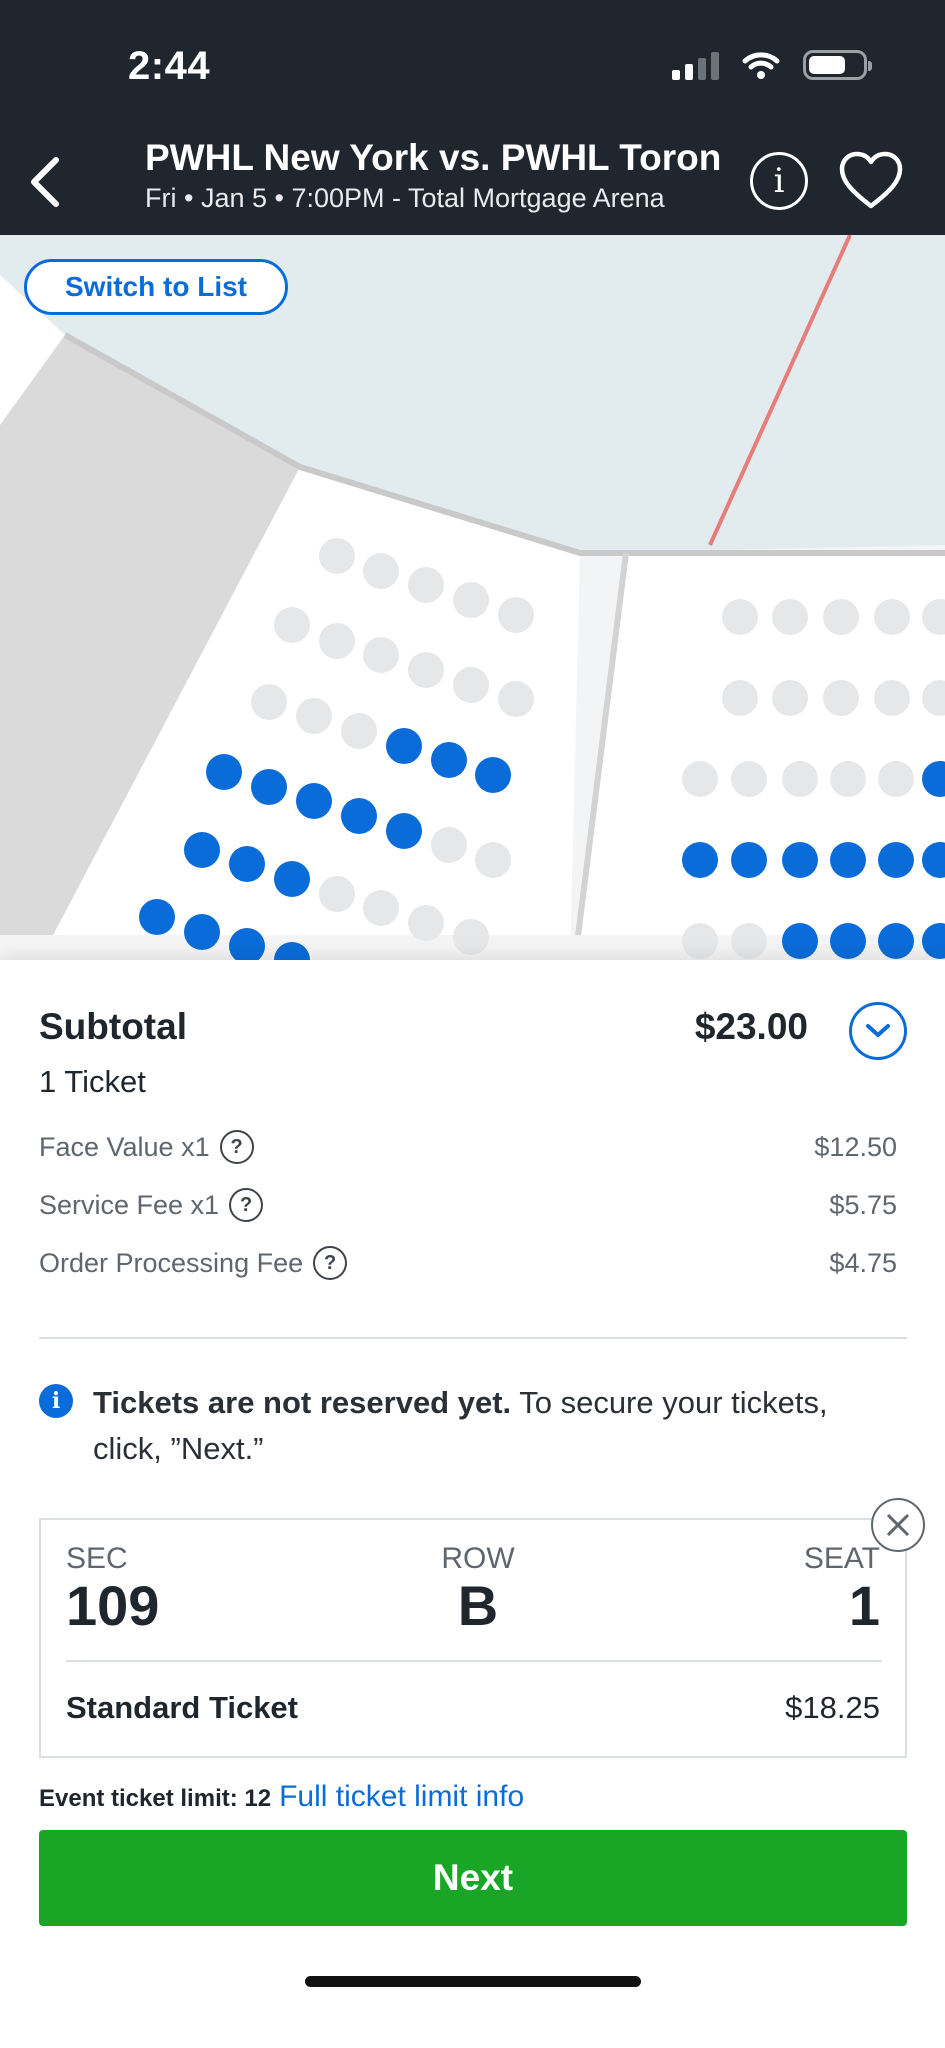 Image resolution: width=945 pixels, height=2048 pixels. What do you see at coordinates (864, 1605) in the screenshot?
I see `seat-value: 1` at bounding box center [864, 1605].